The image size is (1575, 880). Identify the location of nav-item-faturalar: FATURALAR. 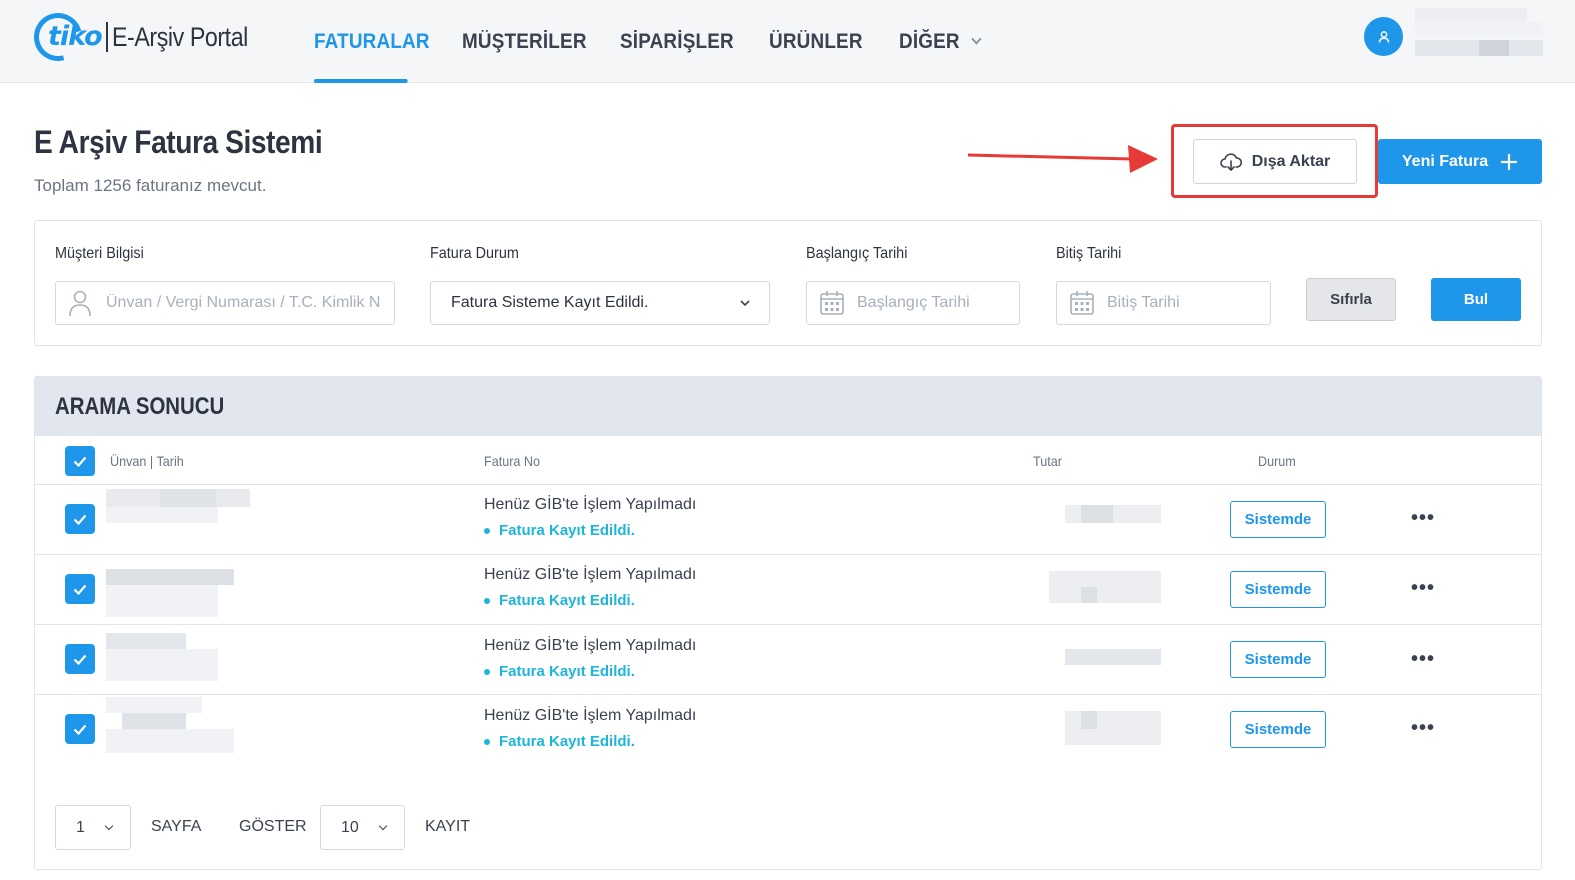
(372, 41).